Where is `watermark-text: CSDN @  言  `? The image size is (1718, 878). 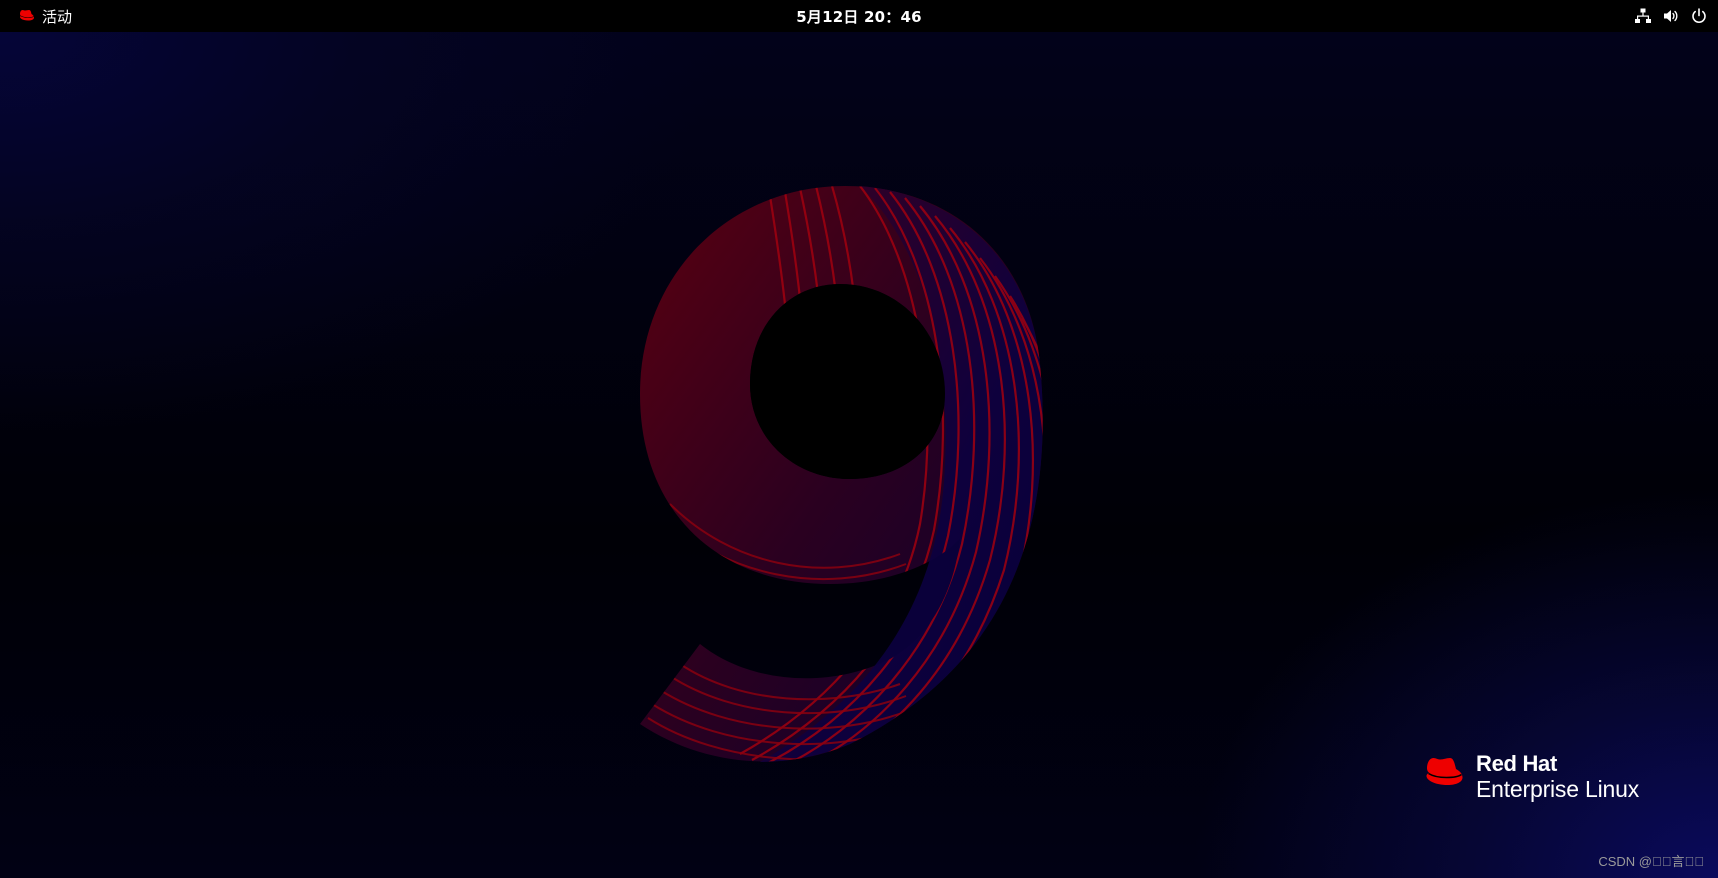
watermark-text: CSDN @  言   is located at coordinates (1651, 861).